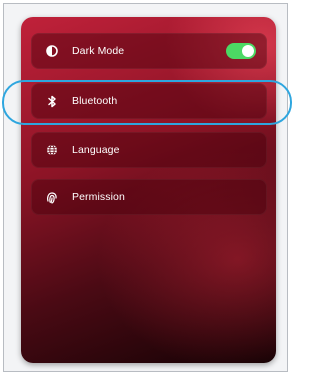 This screenshot has height=377, width=320. I want to click on setting-item-permission: Permission, so click(149, 197).